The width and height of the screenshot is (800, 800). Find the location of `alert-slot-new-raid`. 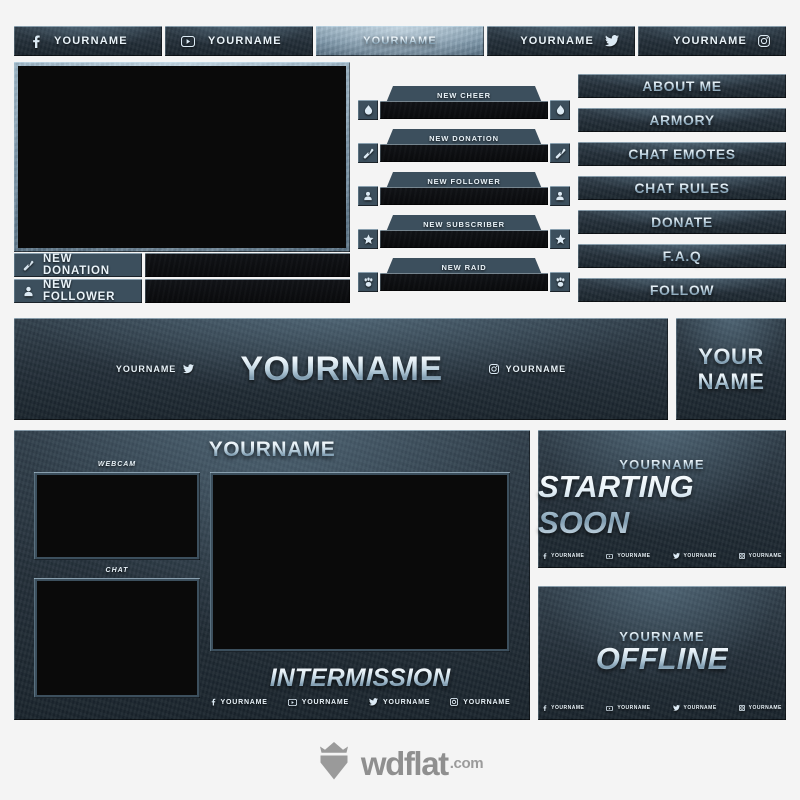

alert-slot-new-raid is located at coordinates (464, 282).